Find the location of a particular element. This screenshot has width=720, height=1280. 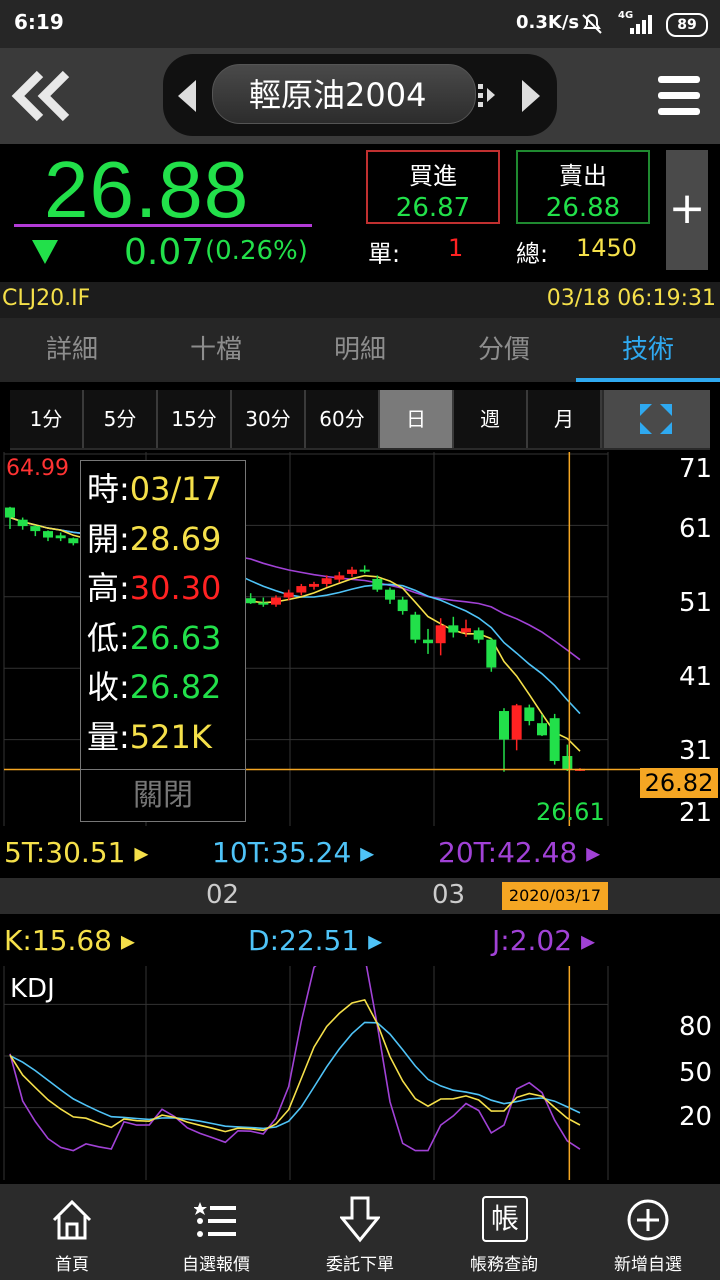

bid-price: 26.87 is located at coordinates (433, 208).